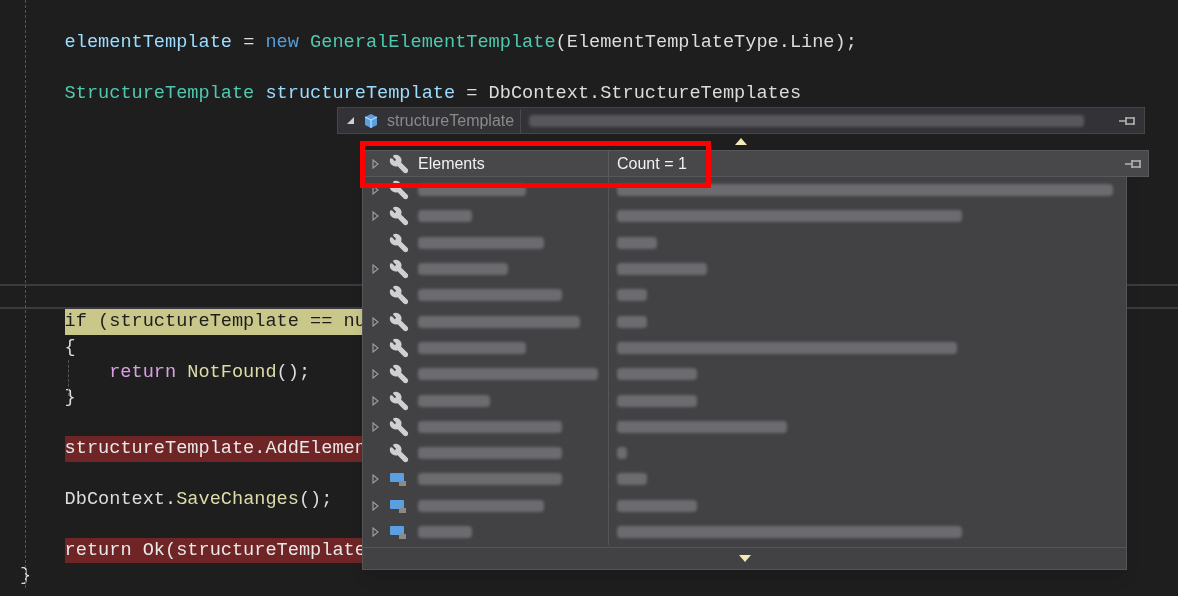 This screenshot has height=596, width=1178. I want to click on code-line: DbContext.SaveChanges();, so click(198, 500).